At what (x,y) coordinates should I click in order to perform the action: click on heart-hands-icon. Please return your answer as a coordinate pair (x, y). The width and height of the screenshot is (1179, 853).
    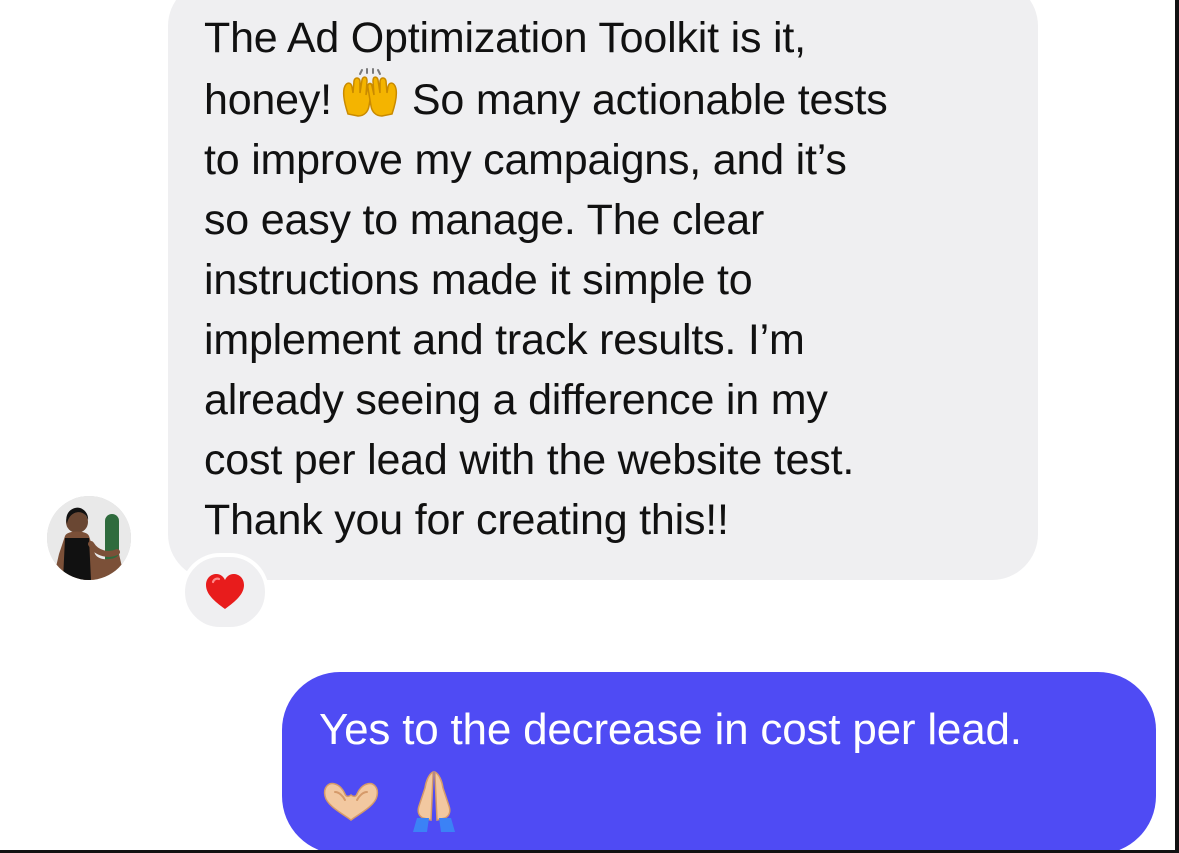
    Looking at the image, I should click on (351, 801).